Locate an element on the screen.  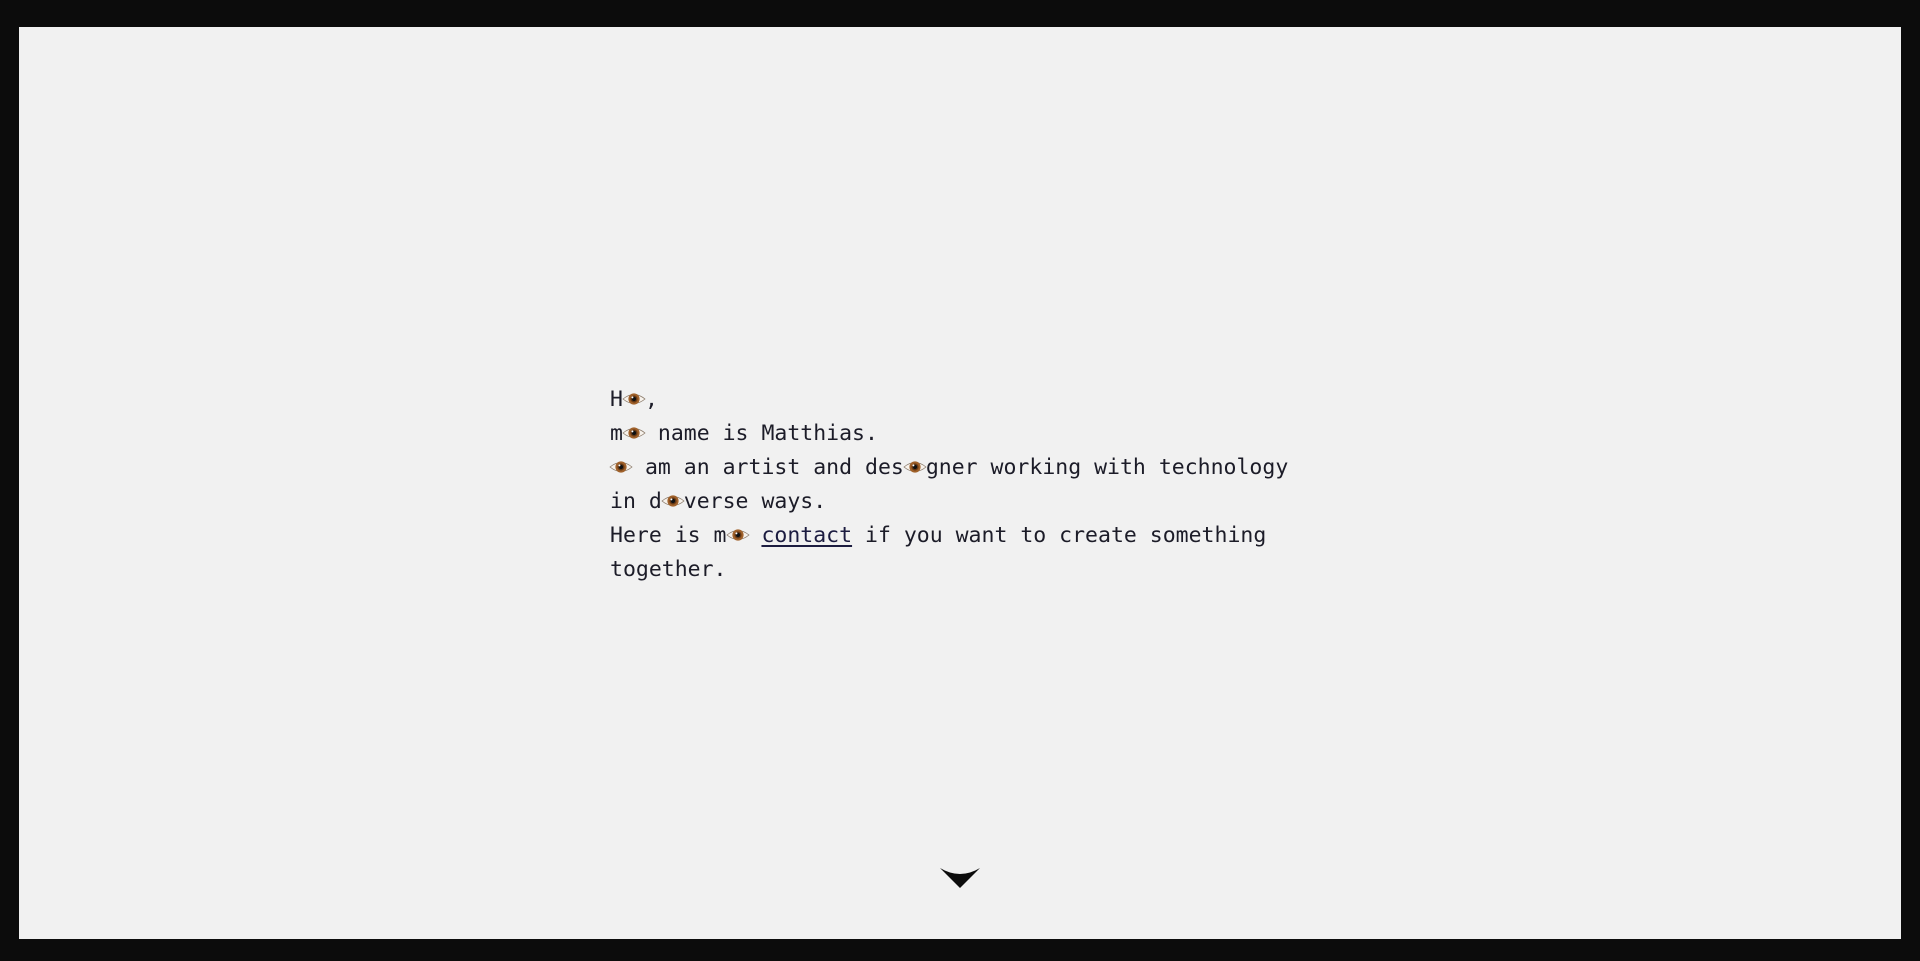
chevron-down-icon is located at coordinates (960, 878).